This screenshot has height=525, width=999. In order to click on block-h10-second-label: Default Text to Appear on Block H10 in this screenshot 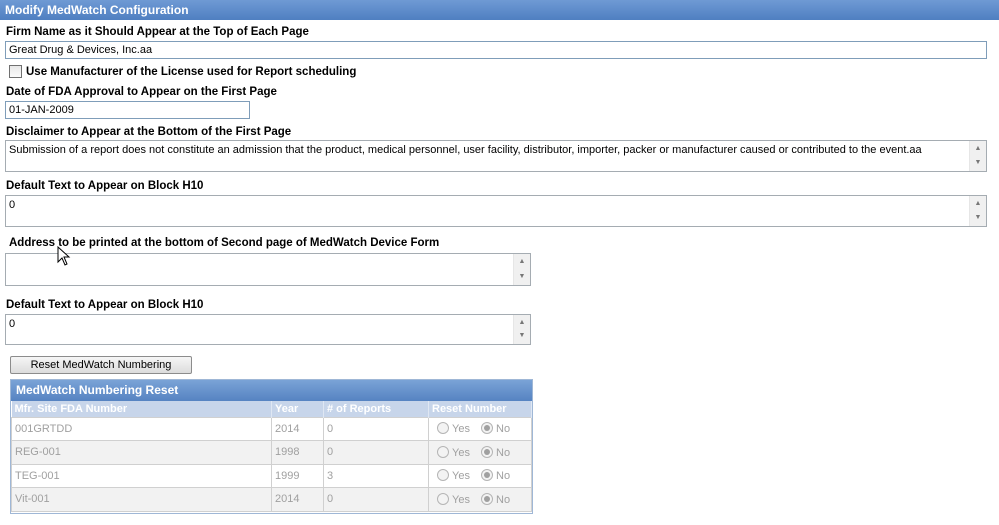, I will do `click(105, 305)`.